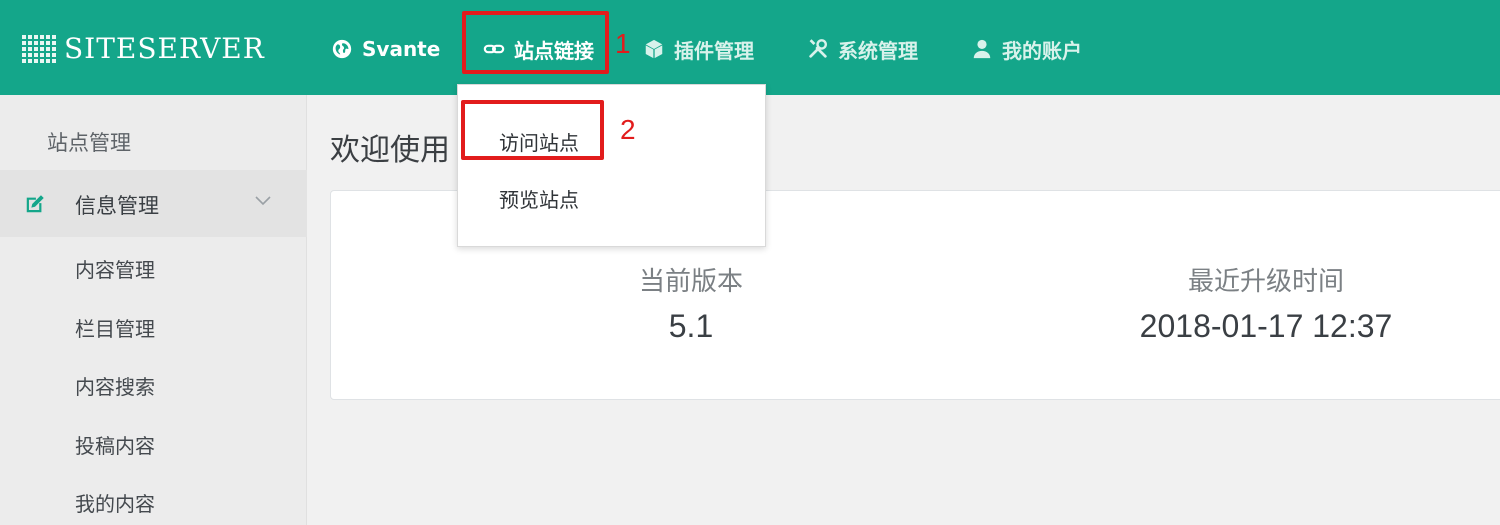 This screenshot has width=1500, height=525. Describe the element at coordinates (89, 143) in the screenshot. I see `sidebar-title: 站点管理` at that location.